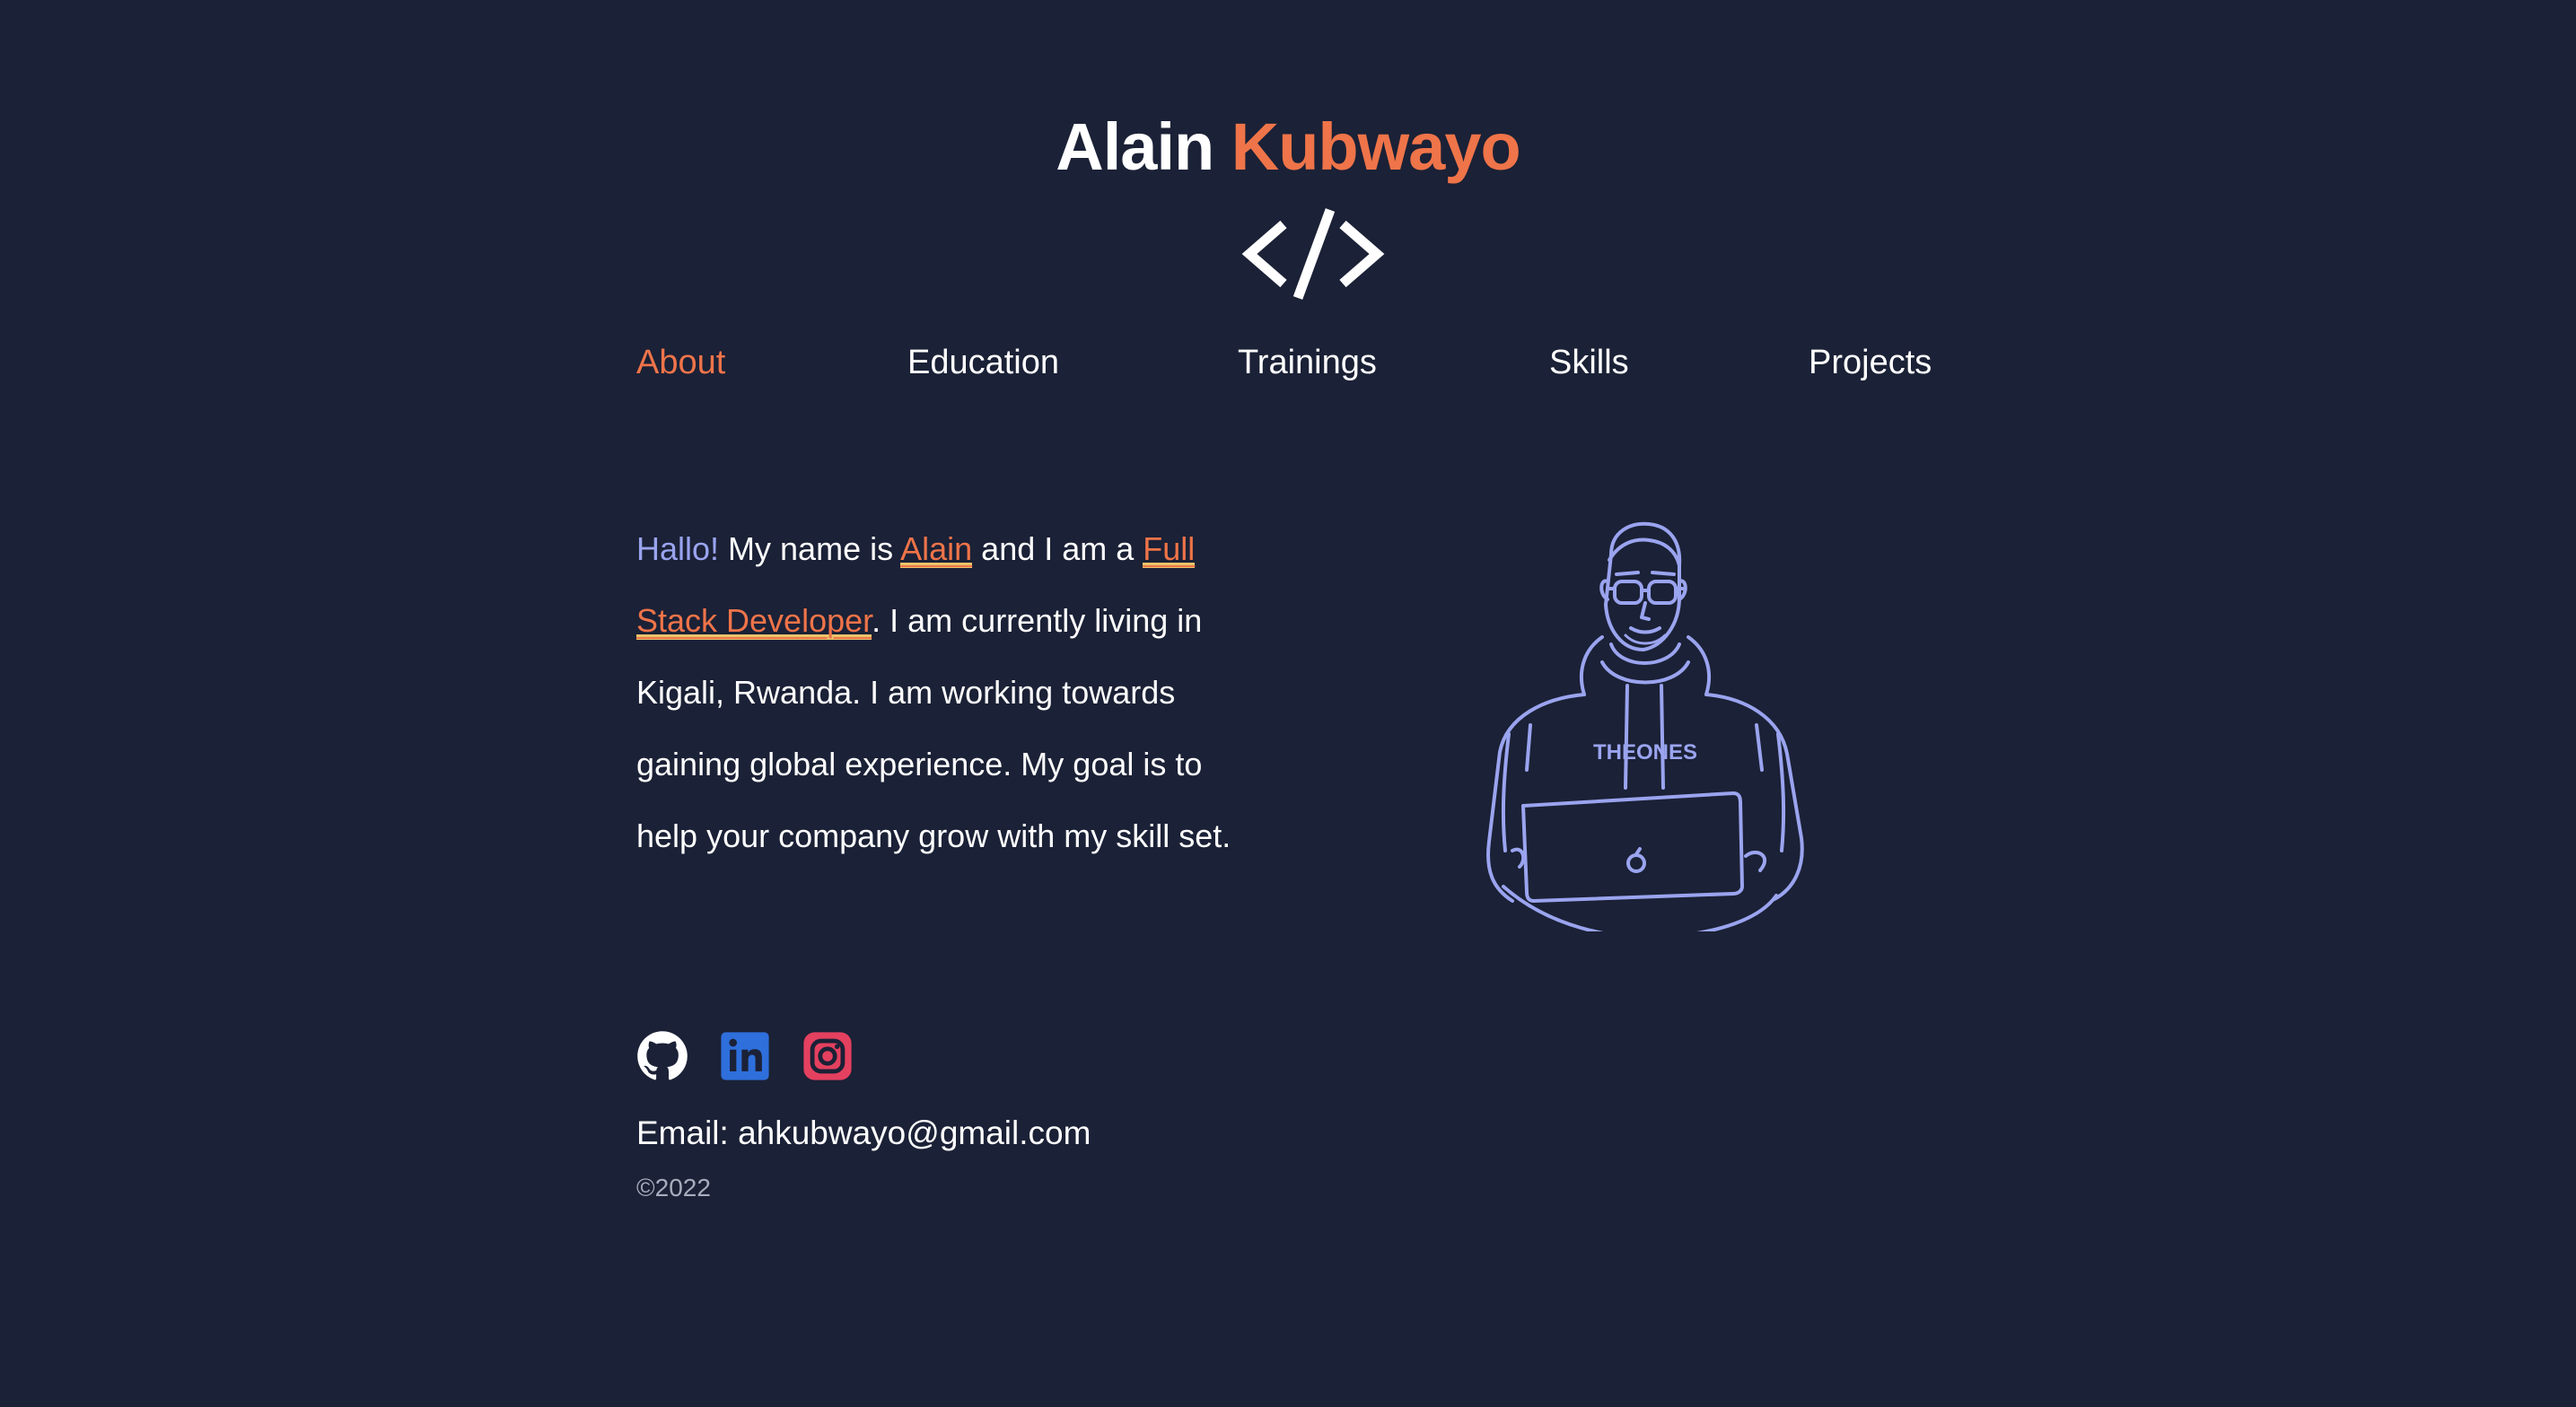 The width and height of the screenshot is (2576, 1407). Describe the element at coordinates (936, 549) in the screenshot. I see `name-highlight-link: Alain` at that location.